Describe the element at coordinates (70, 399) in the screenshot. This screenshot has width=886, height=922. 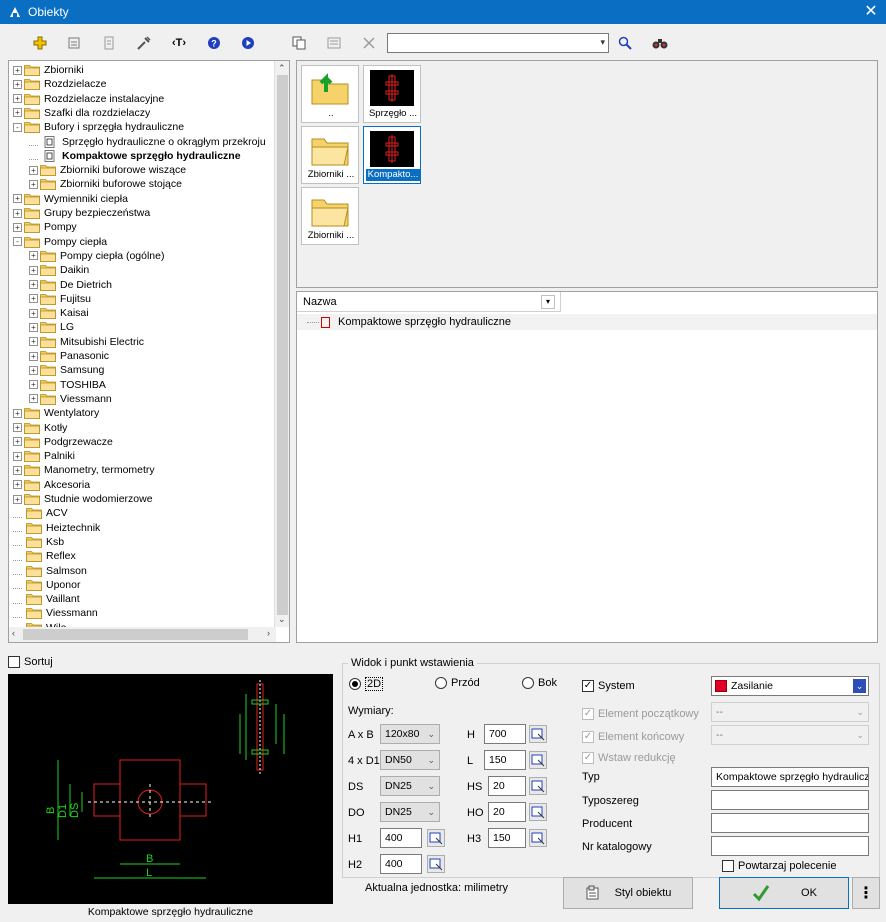
I see `tree-item: + Viessmann` at that location.